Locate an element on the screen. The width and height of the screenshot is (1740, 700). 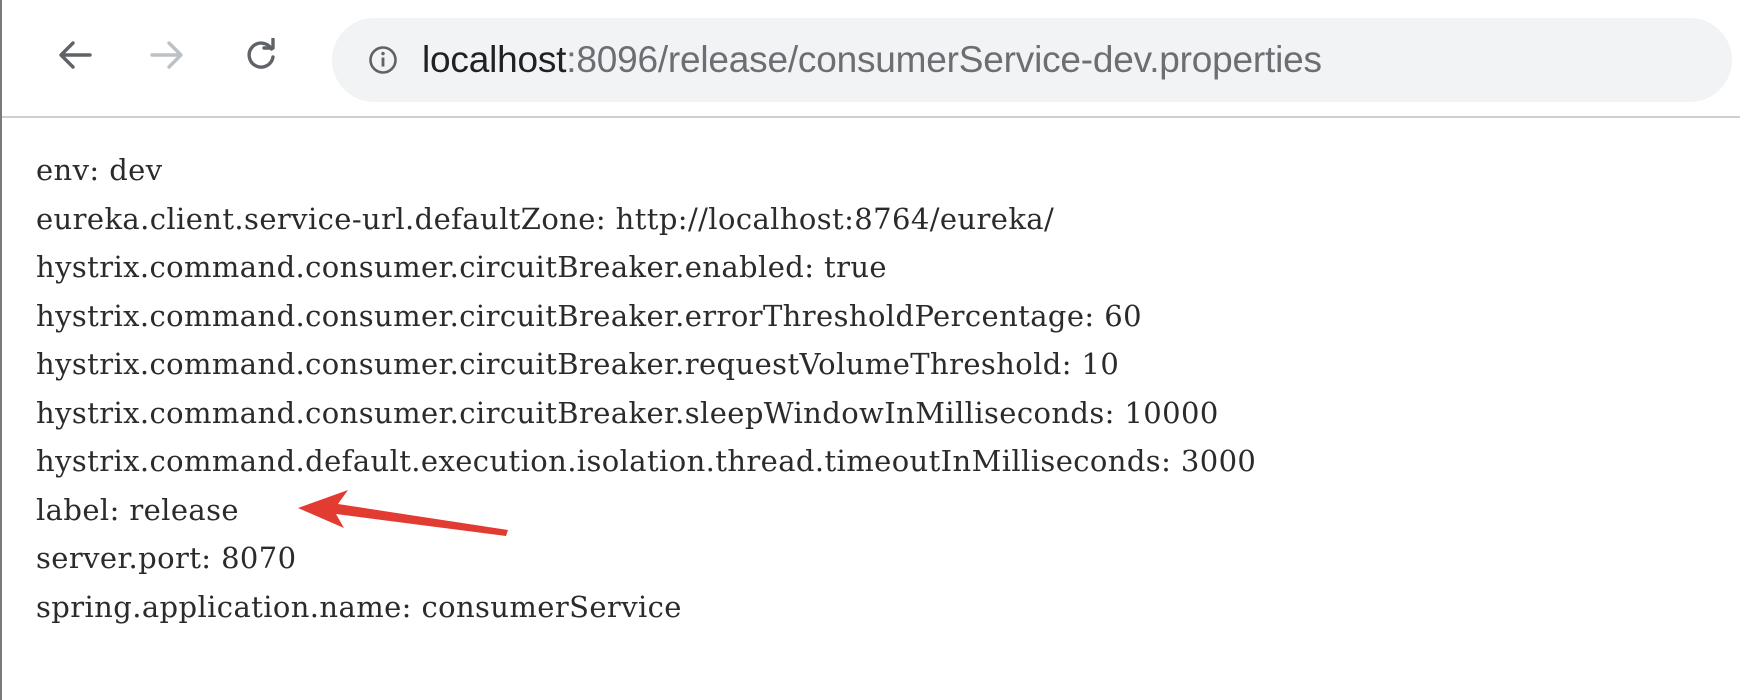
property-line: server.port: 8070 is located at coordinates (166, 558).